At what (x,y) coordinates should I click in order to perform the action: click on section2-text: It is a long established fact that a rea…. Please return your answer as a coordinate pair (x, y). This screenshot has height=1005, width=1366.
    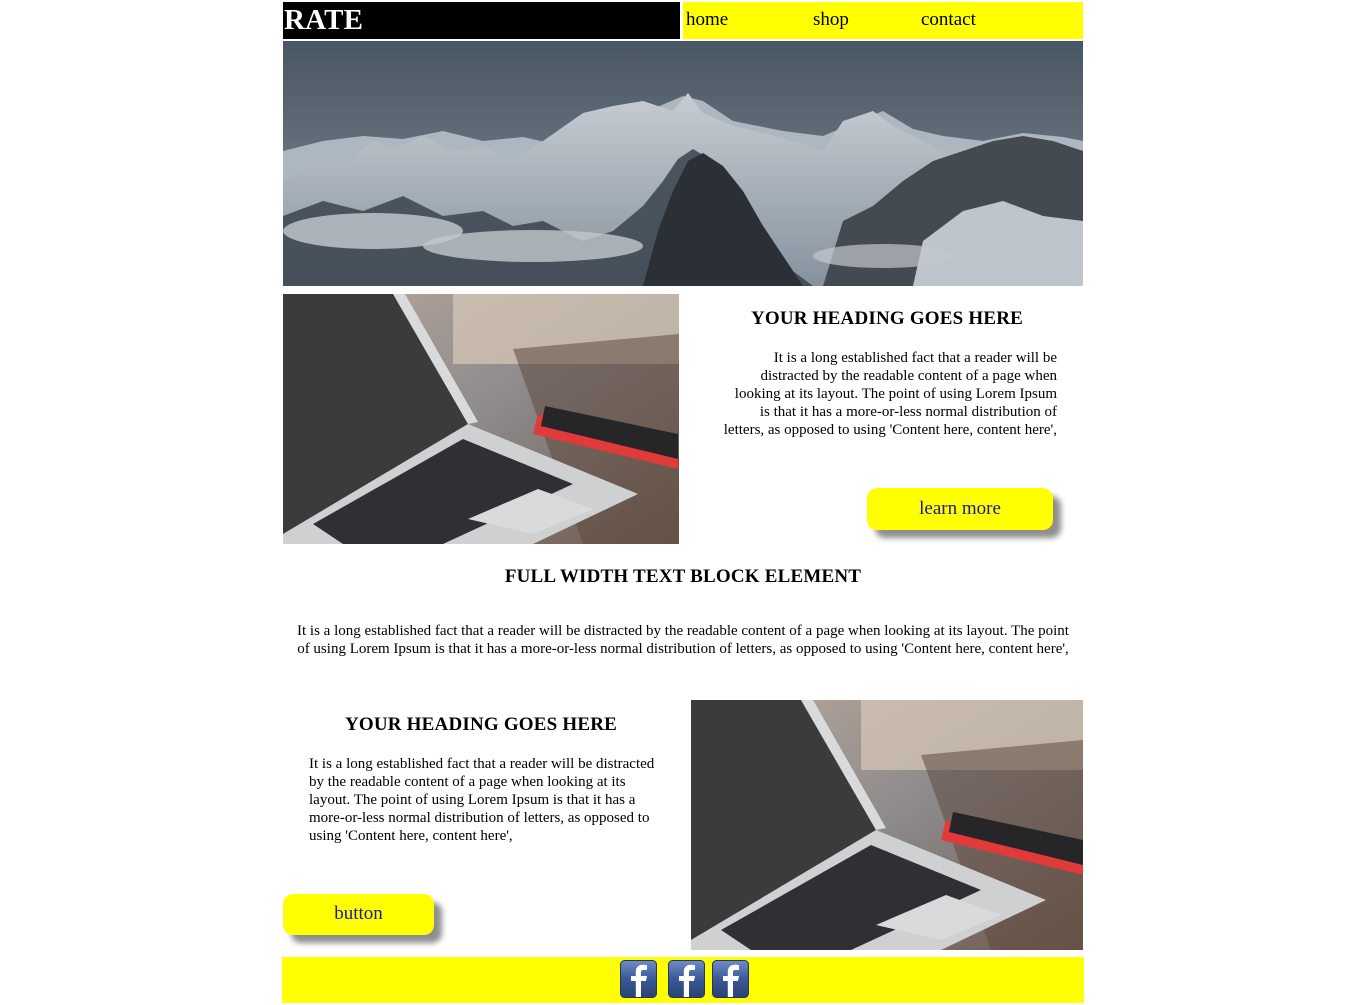
    Looking at the image, I should click on (482, 800).